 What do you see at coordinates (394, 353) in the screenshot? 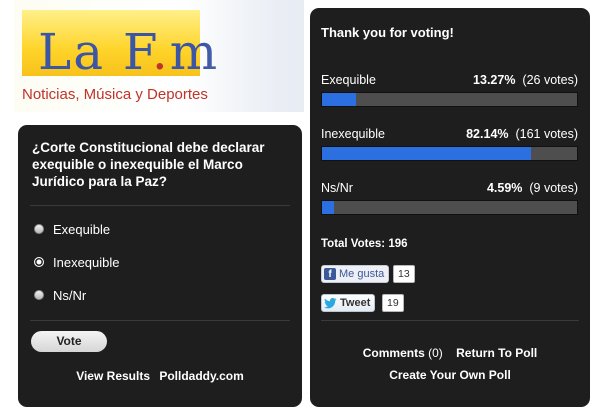
I see `comments-link: Comments` at bounding box center [394, 353].